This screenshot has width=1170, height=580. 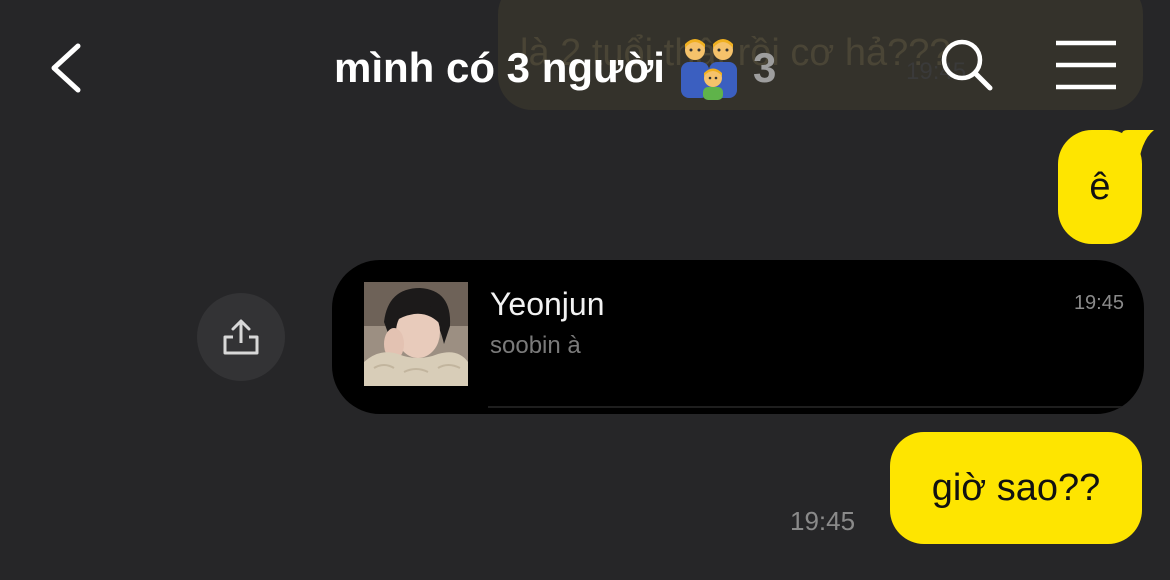 What do you see at coordinates (708, 69) in the screenshot?
I see `family-man-man-boy-emoji` at bounding box center [708, 69].